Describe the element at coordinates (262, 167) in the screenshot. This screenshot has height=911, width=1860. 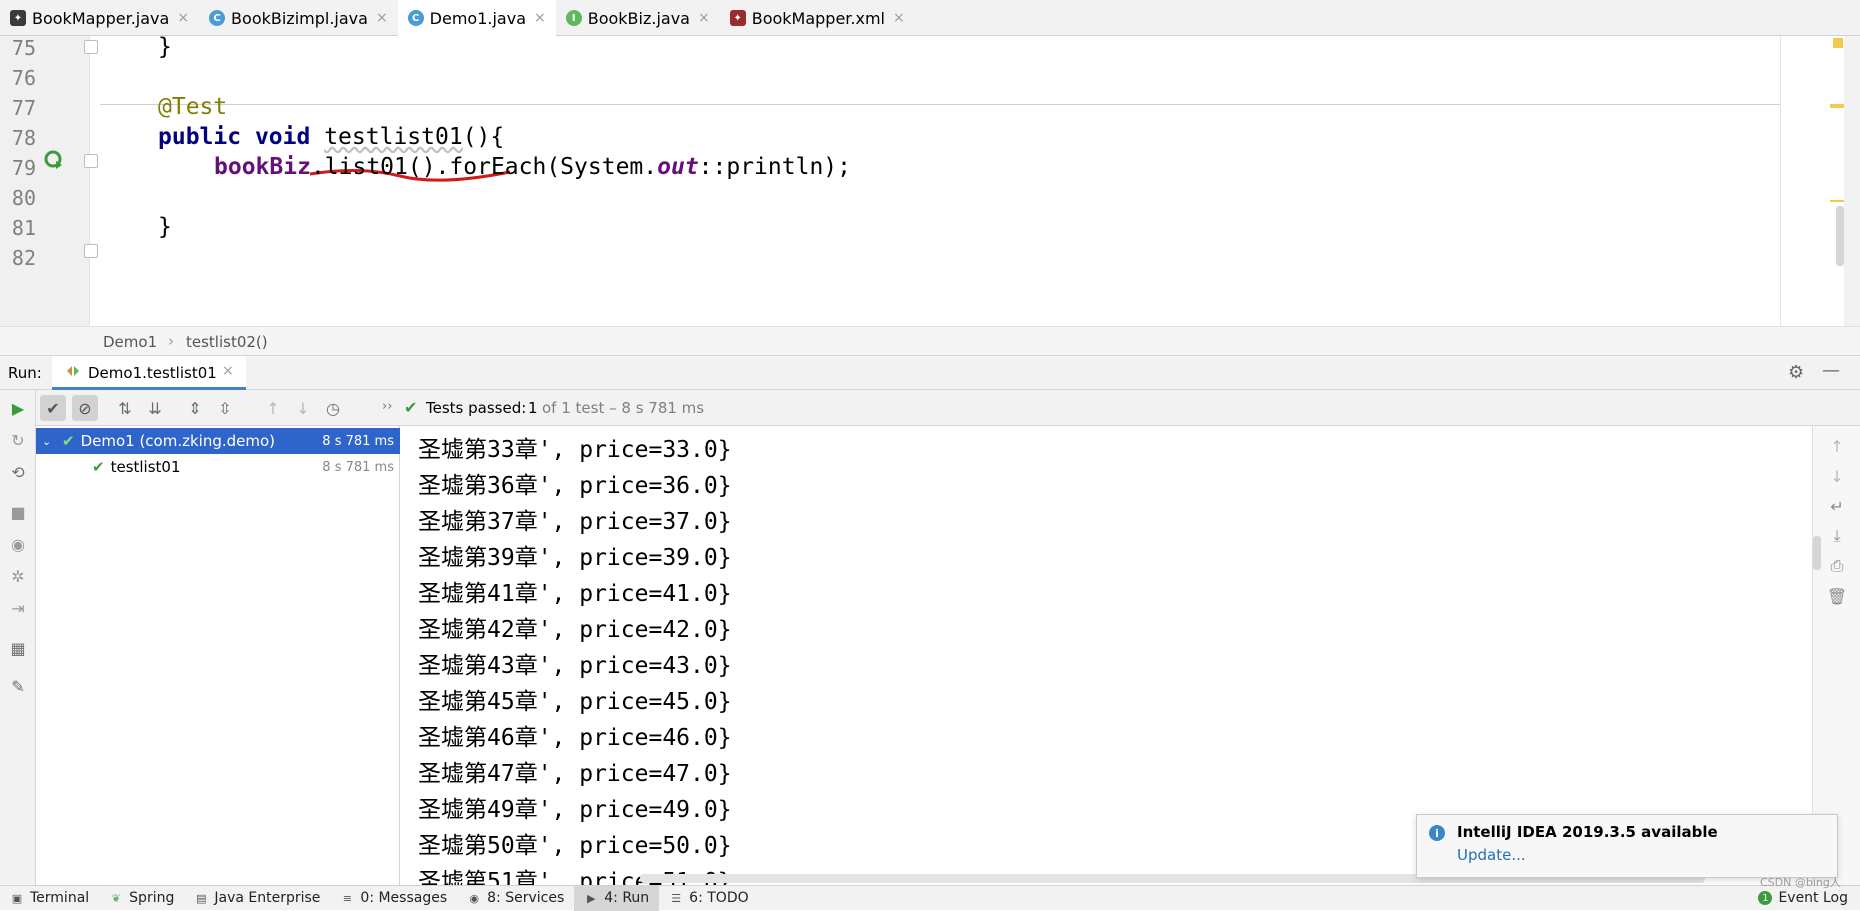
I see `field-token: bookBiz` at that location.